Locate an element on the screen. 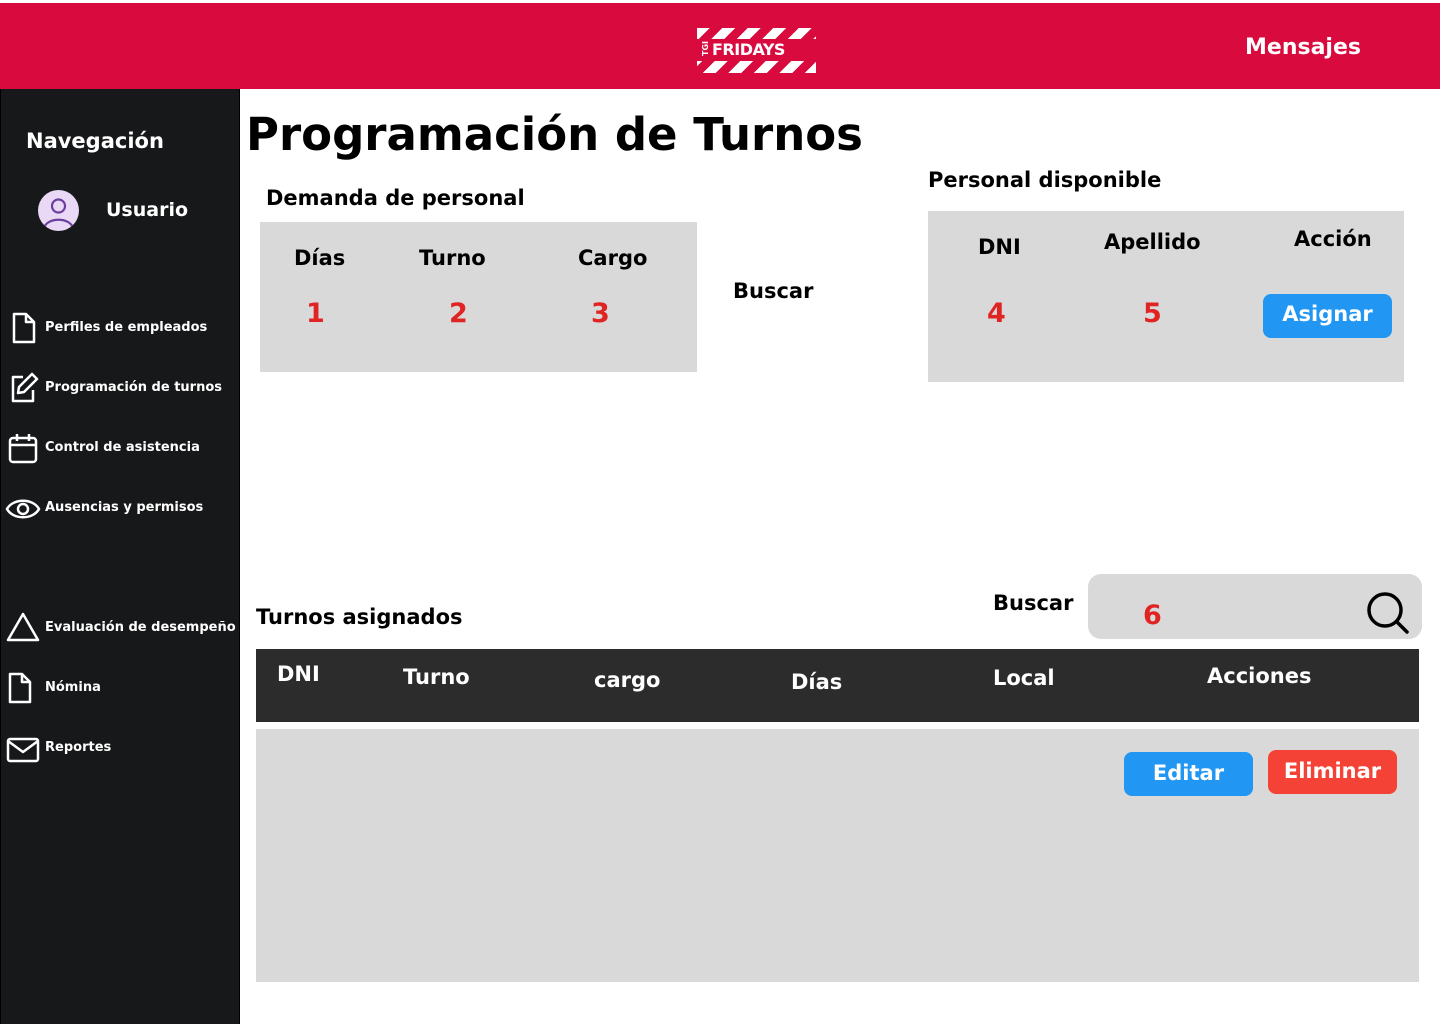 This screenshot has height=1024, width=1440. calendar-icon is located at coordinates (23, 449).